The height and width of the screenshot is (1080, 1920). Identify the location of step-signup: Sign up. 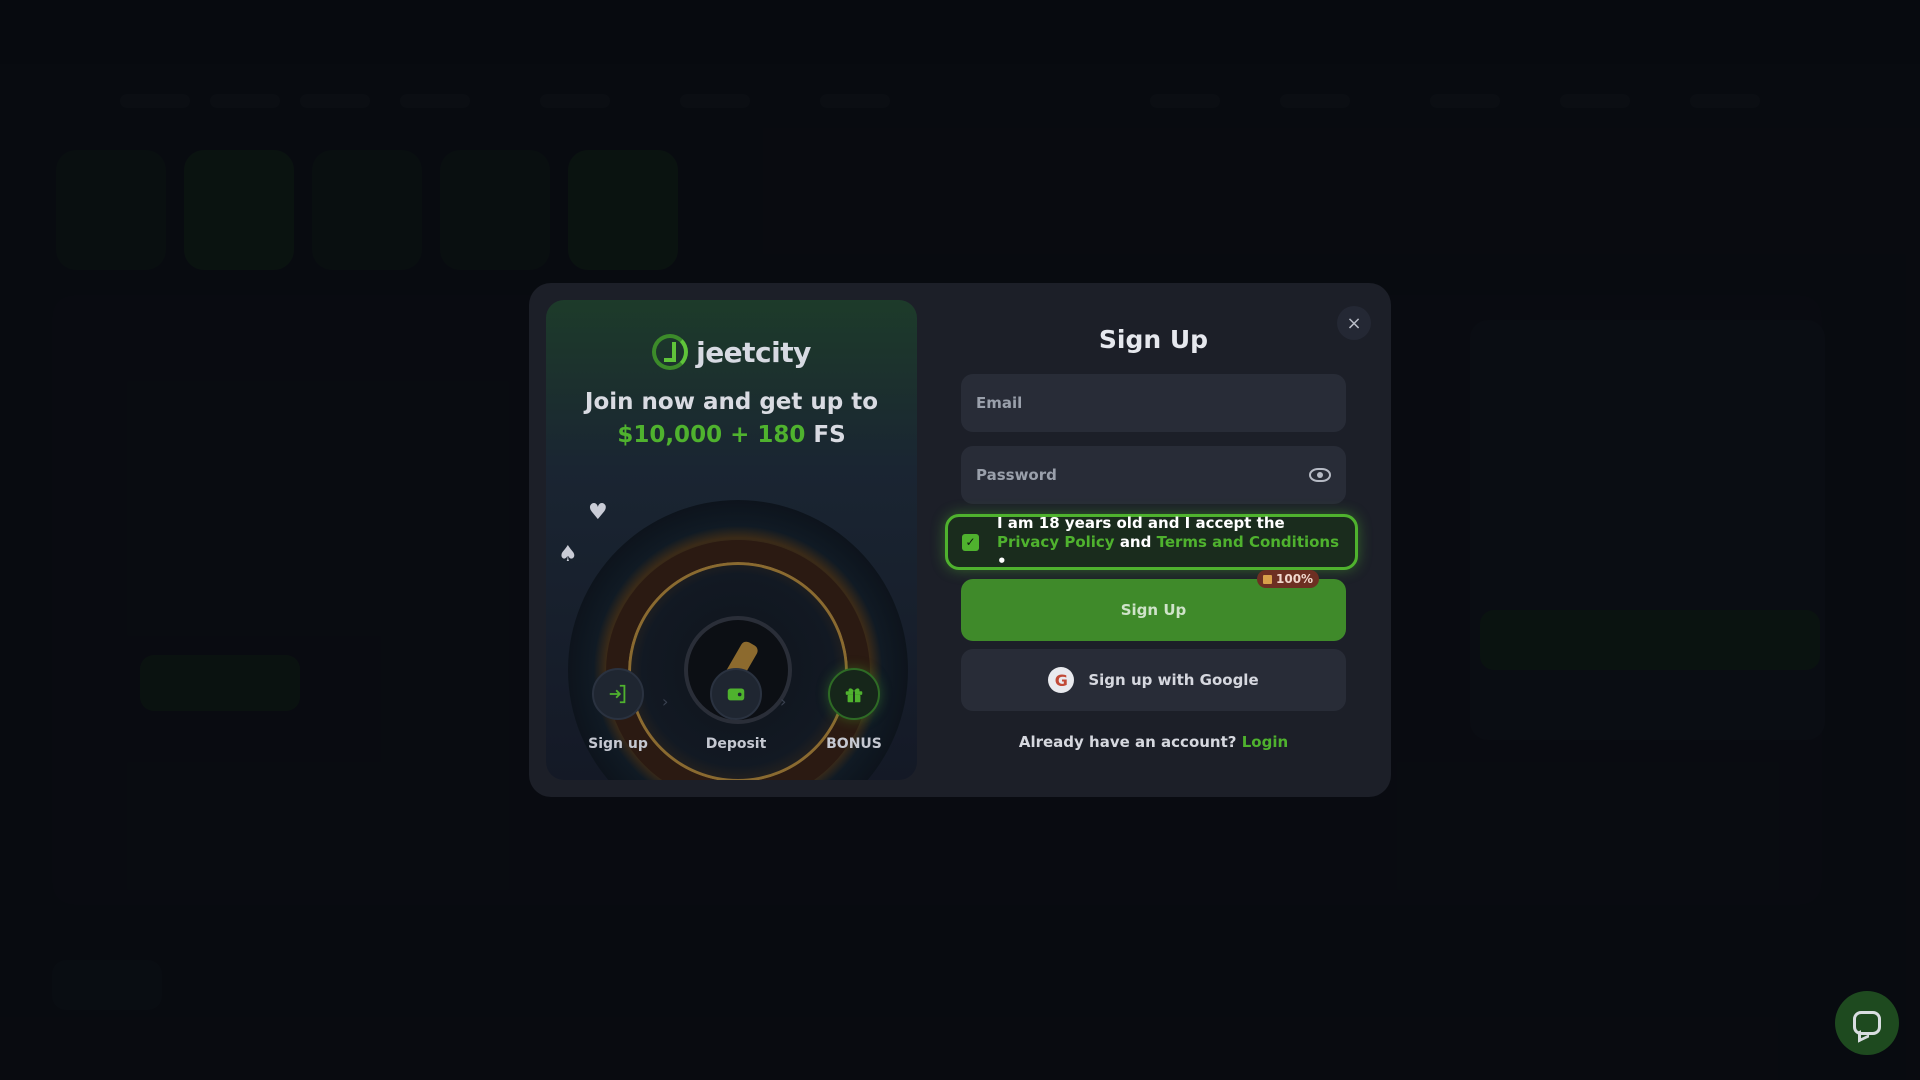
(618, 710).